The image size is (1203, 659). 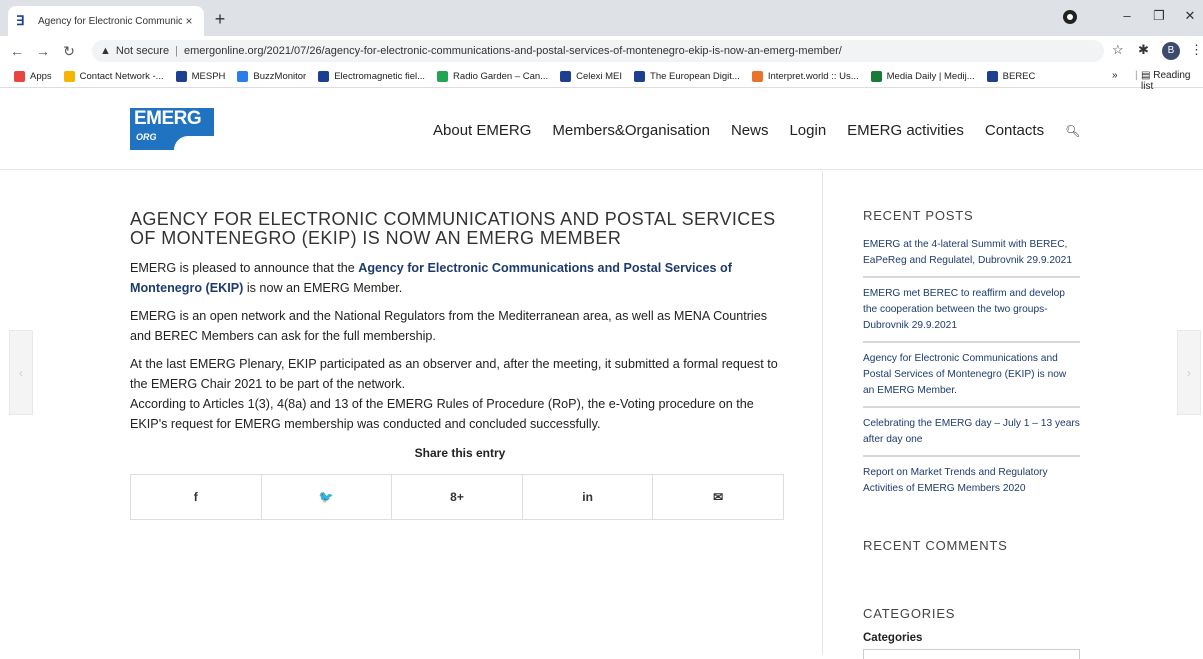 I want to click on new-tab-button: +, so click(x=220, y=20).